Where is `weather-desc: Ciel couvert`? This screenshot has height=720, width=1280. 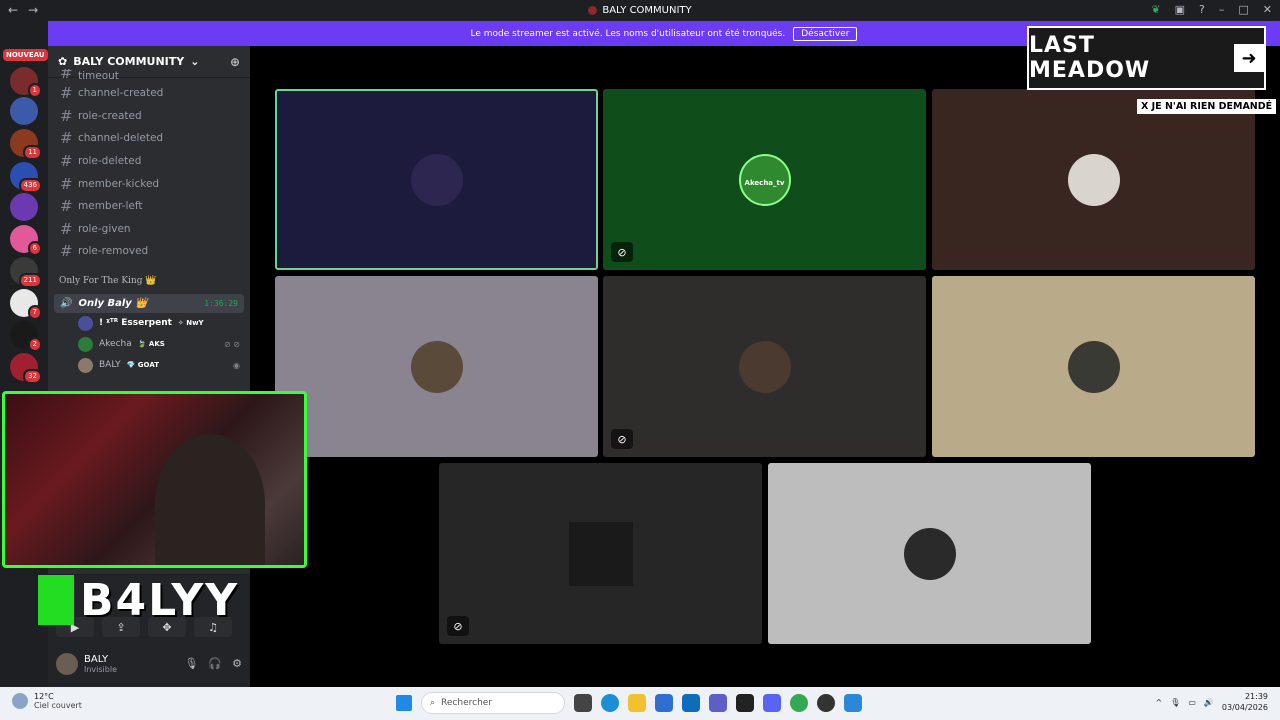 weather-desc: Ciel couvert is located at coordinates (58, 705).